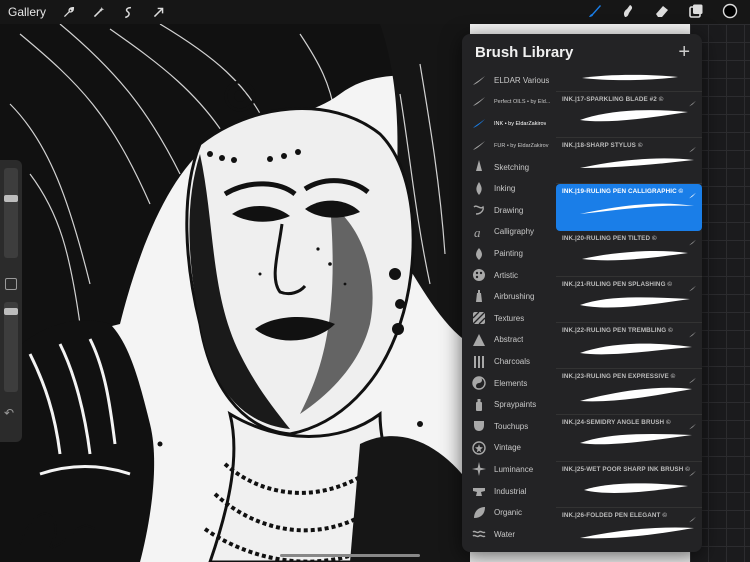 The width and height of the screenshot is (750, 562). Describe the element at coordinates (508, 319) in the screenshot. I see `brush-set-item: Textures` at that location.